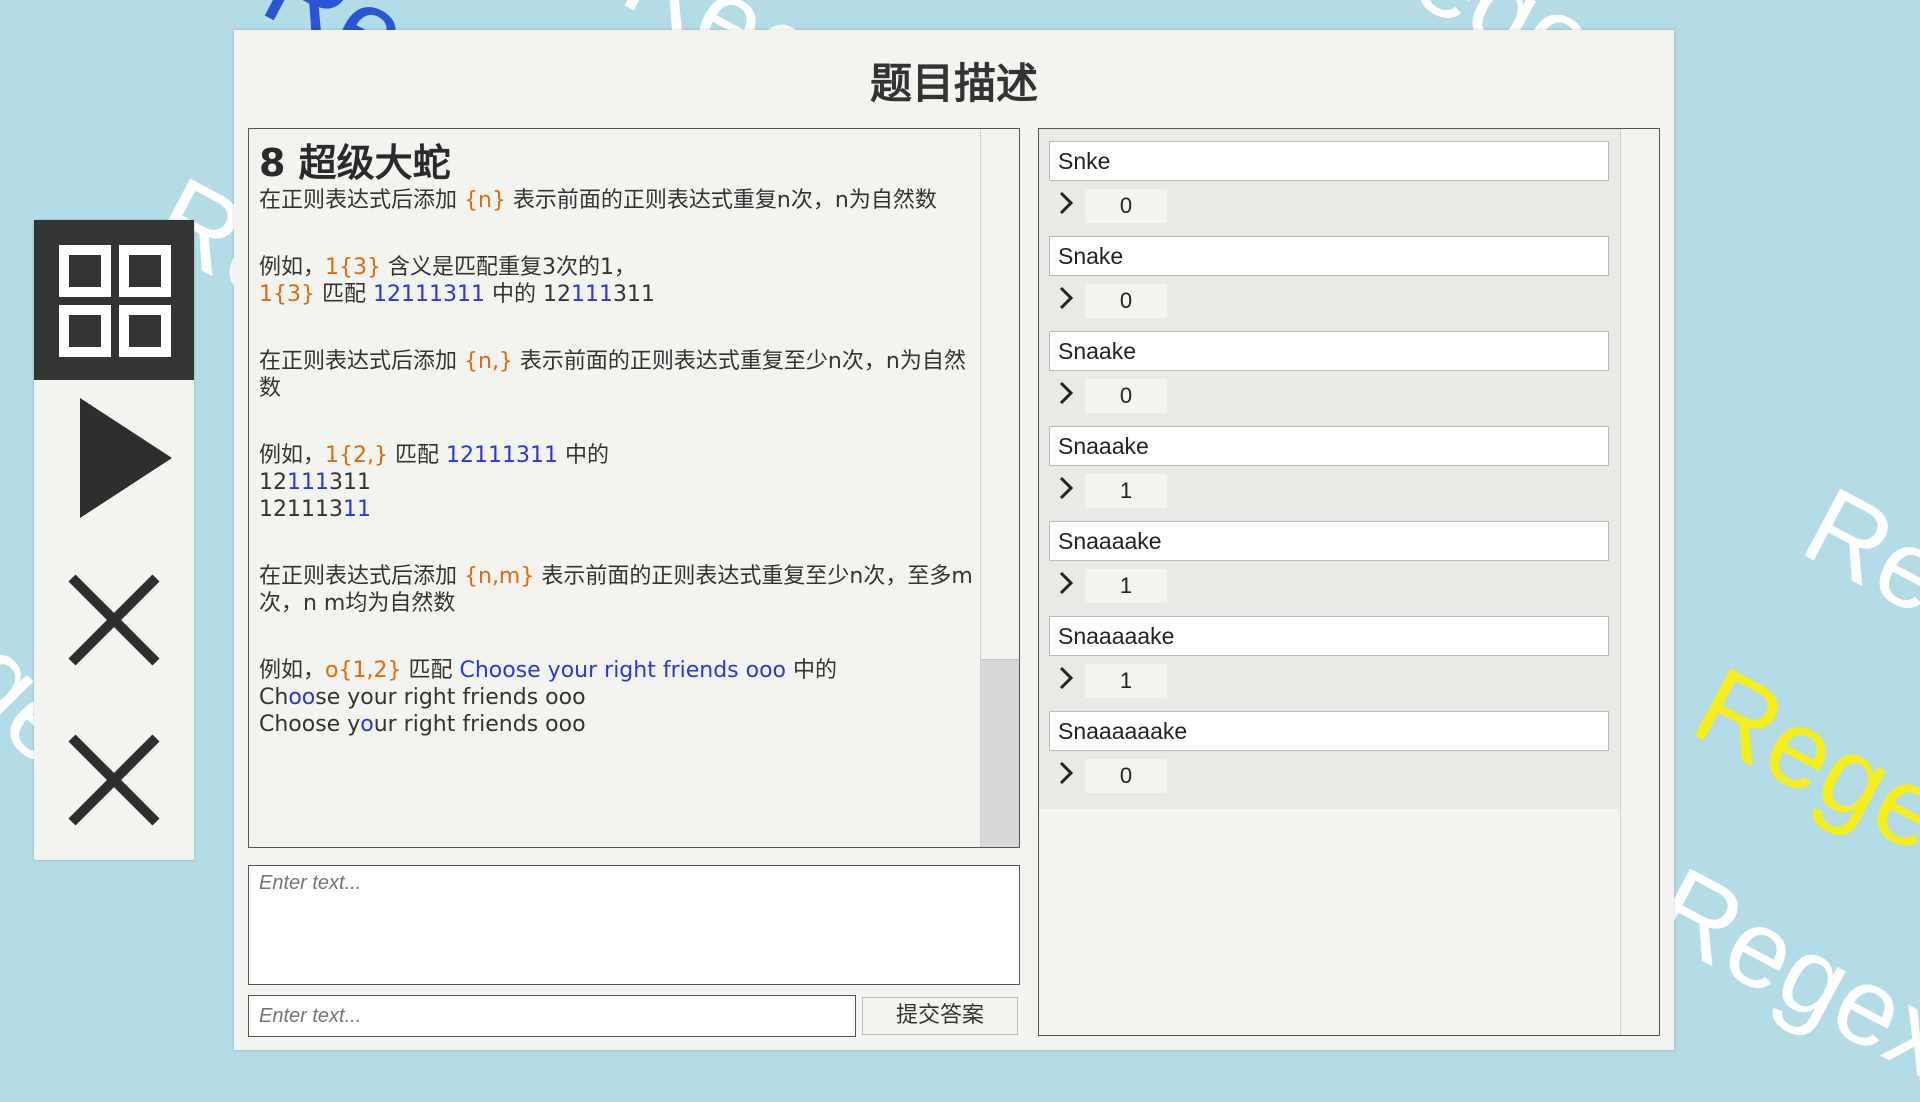  What do you see at coordinates (552, 1016) in the screenshot?
I see `regex-answer-input` at bounding box center [552, 1016].